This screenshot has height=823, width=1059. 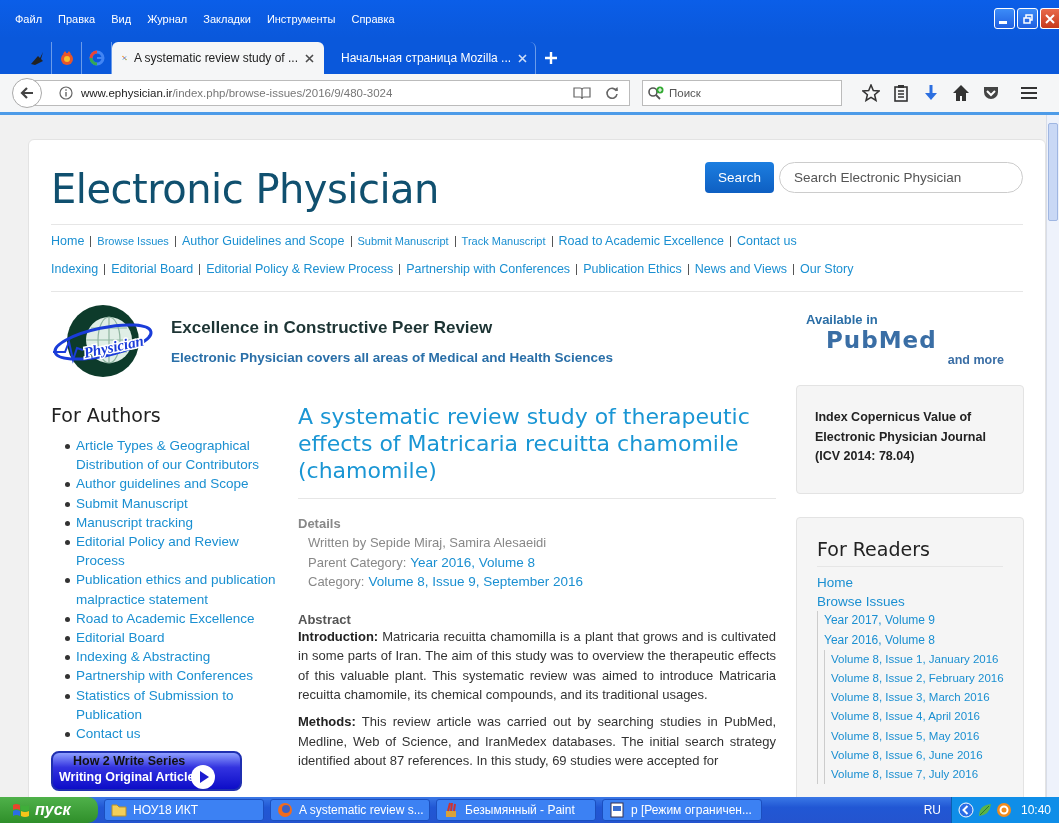 I want to click on abstract-paragraph: Introduction: Matricaria recuitta chamomilla is a plant that grows and is cultivated in some parts of Iran. The aim of this study was to overview the therapeutic effects of this valuable plant. This systematic review was aimed to introduce Matricaria recuitta chamomile, its chemical compounds, and its traditional usages., so click(x=537, y=666).